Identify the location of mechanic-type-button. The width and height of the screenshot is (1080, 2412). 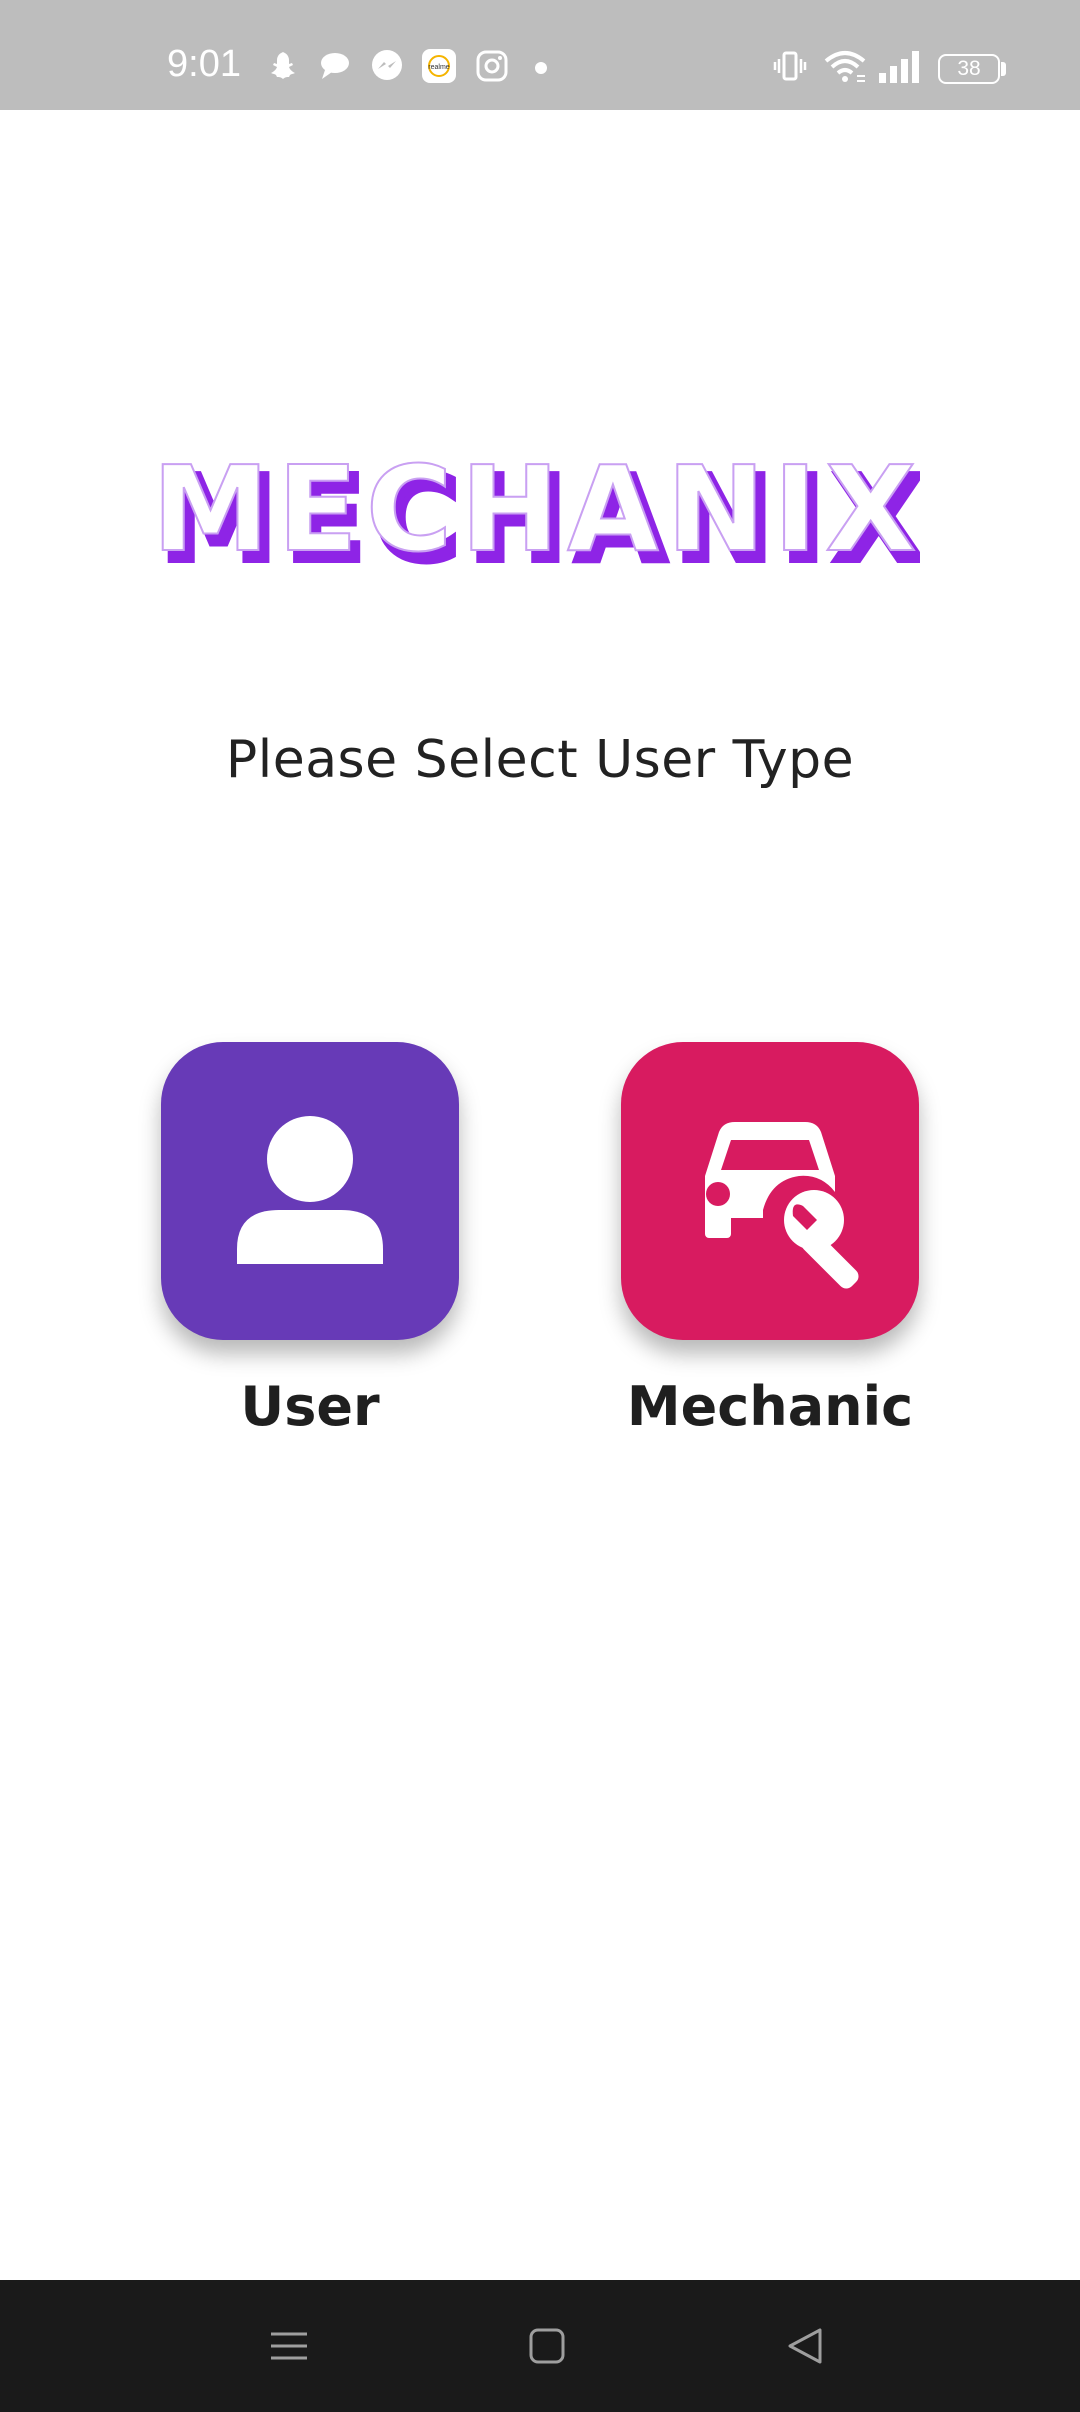
(770, 1191).